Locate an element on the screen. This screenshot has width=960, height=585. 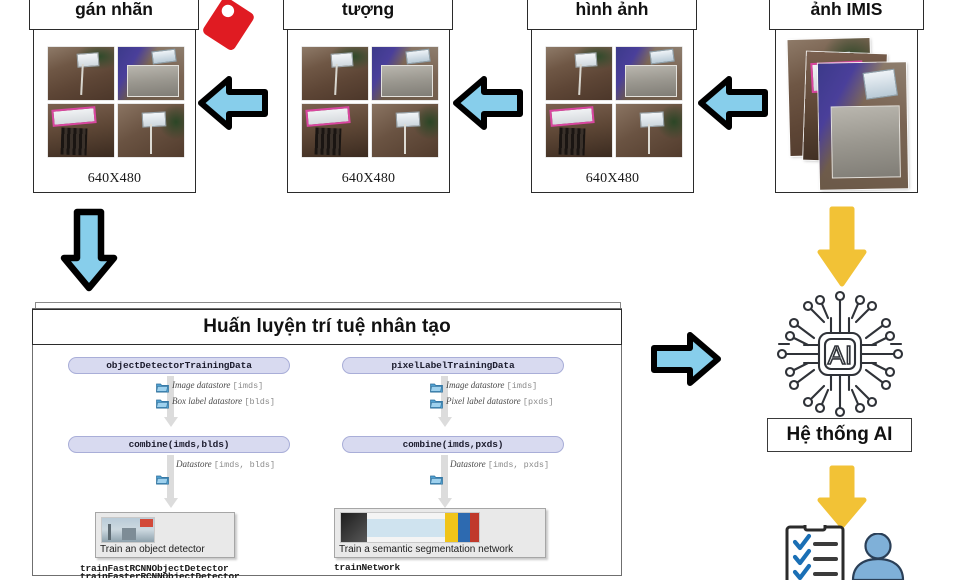
train-object-detector-card: Train an object detector is located at coordinates (165, 535).